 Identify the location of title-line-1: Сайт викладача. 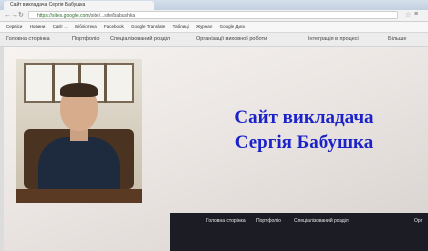
(304, 117).